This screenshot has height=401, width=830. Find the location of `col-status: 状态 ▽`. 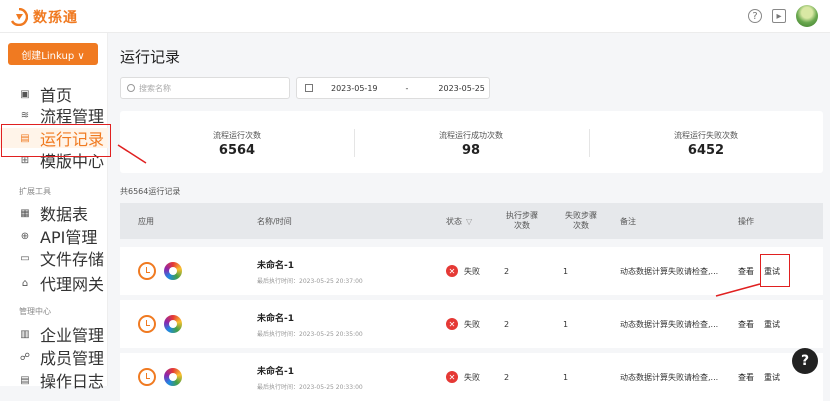

col-status: 状态 ▽ is located at coordinates (459, 221).